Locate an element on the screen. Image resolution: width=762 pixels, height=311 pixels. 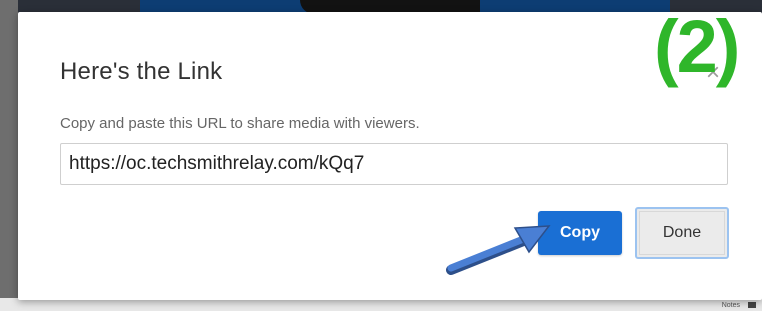
dialog-title: Here's the Link is located at coordinates (141, 71).